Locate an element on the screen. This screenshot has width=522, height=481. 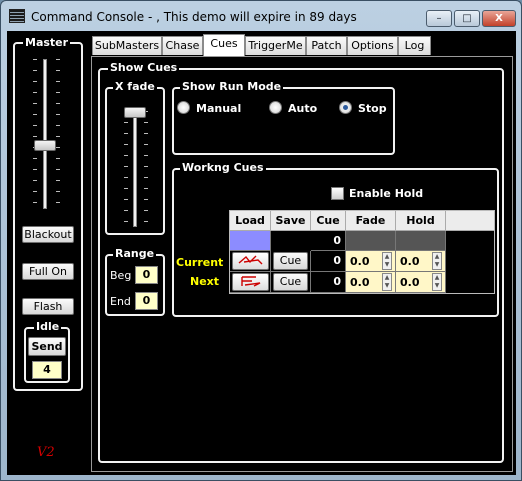
full-on-button: Full On is located at coordinates (48, 271).